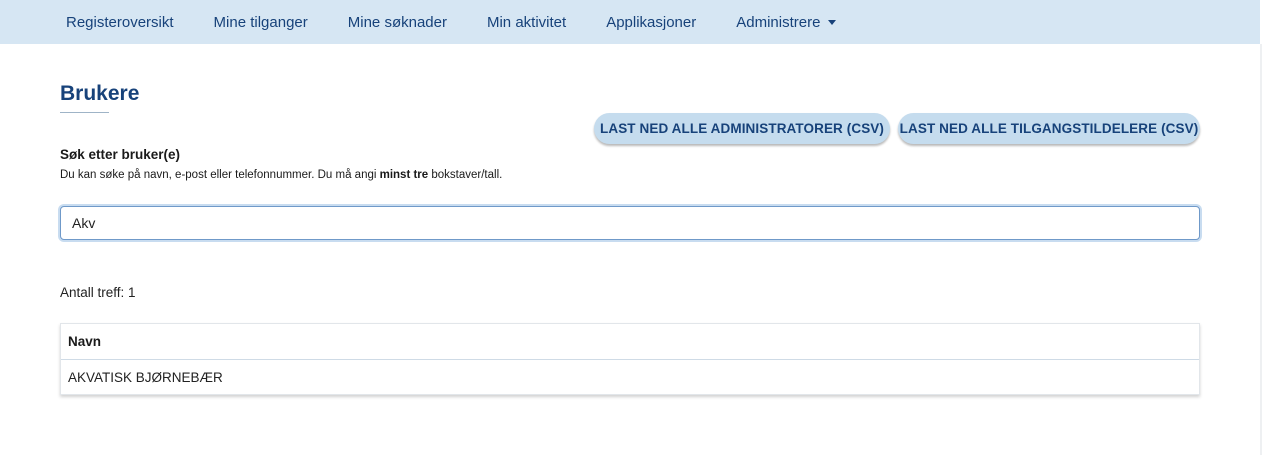 The height and width of the screenshot is (455, 1262). I want to click on nav-item-mine-soknader: Mine søknader, so click(397, 22).